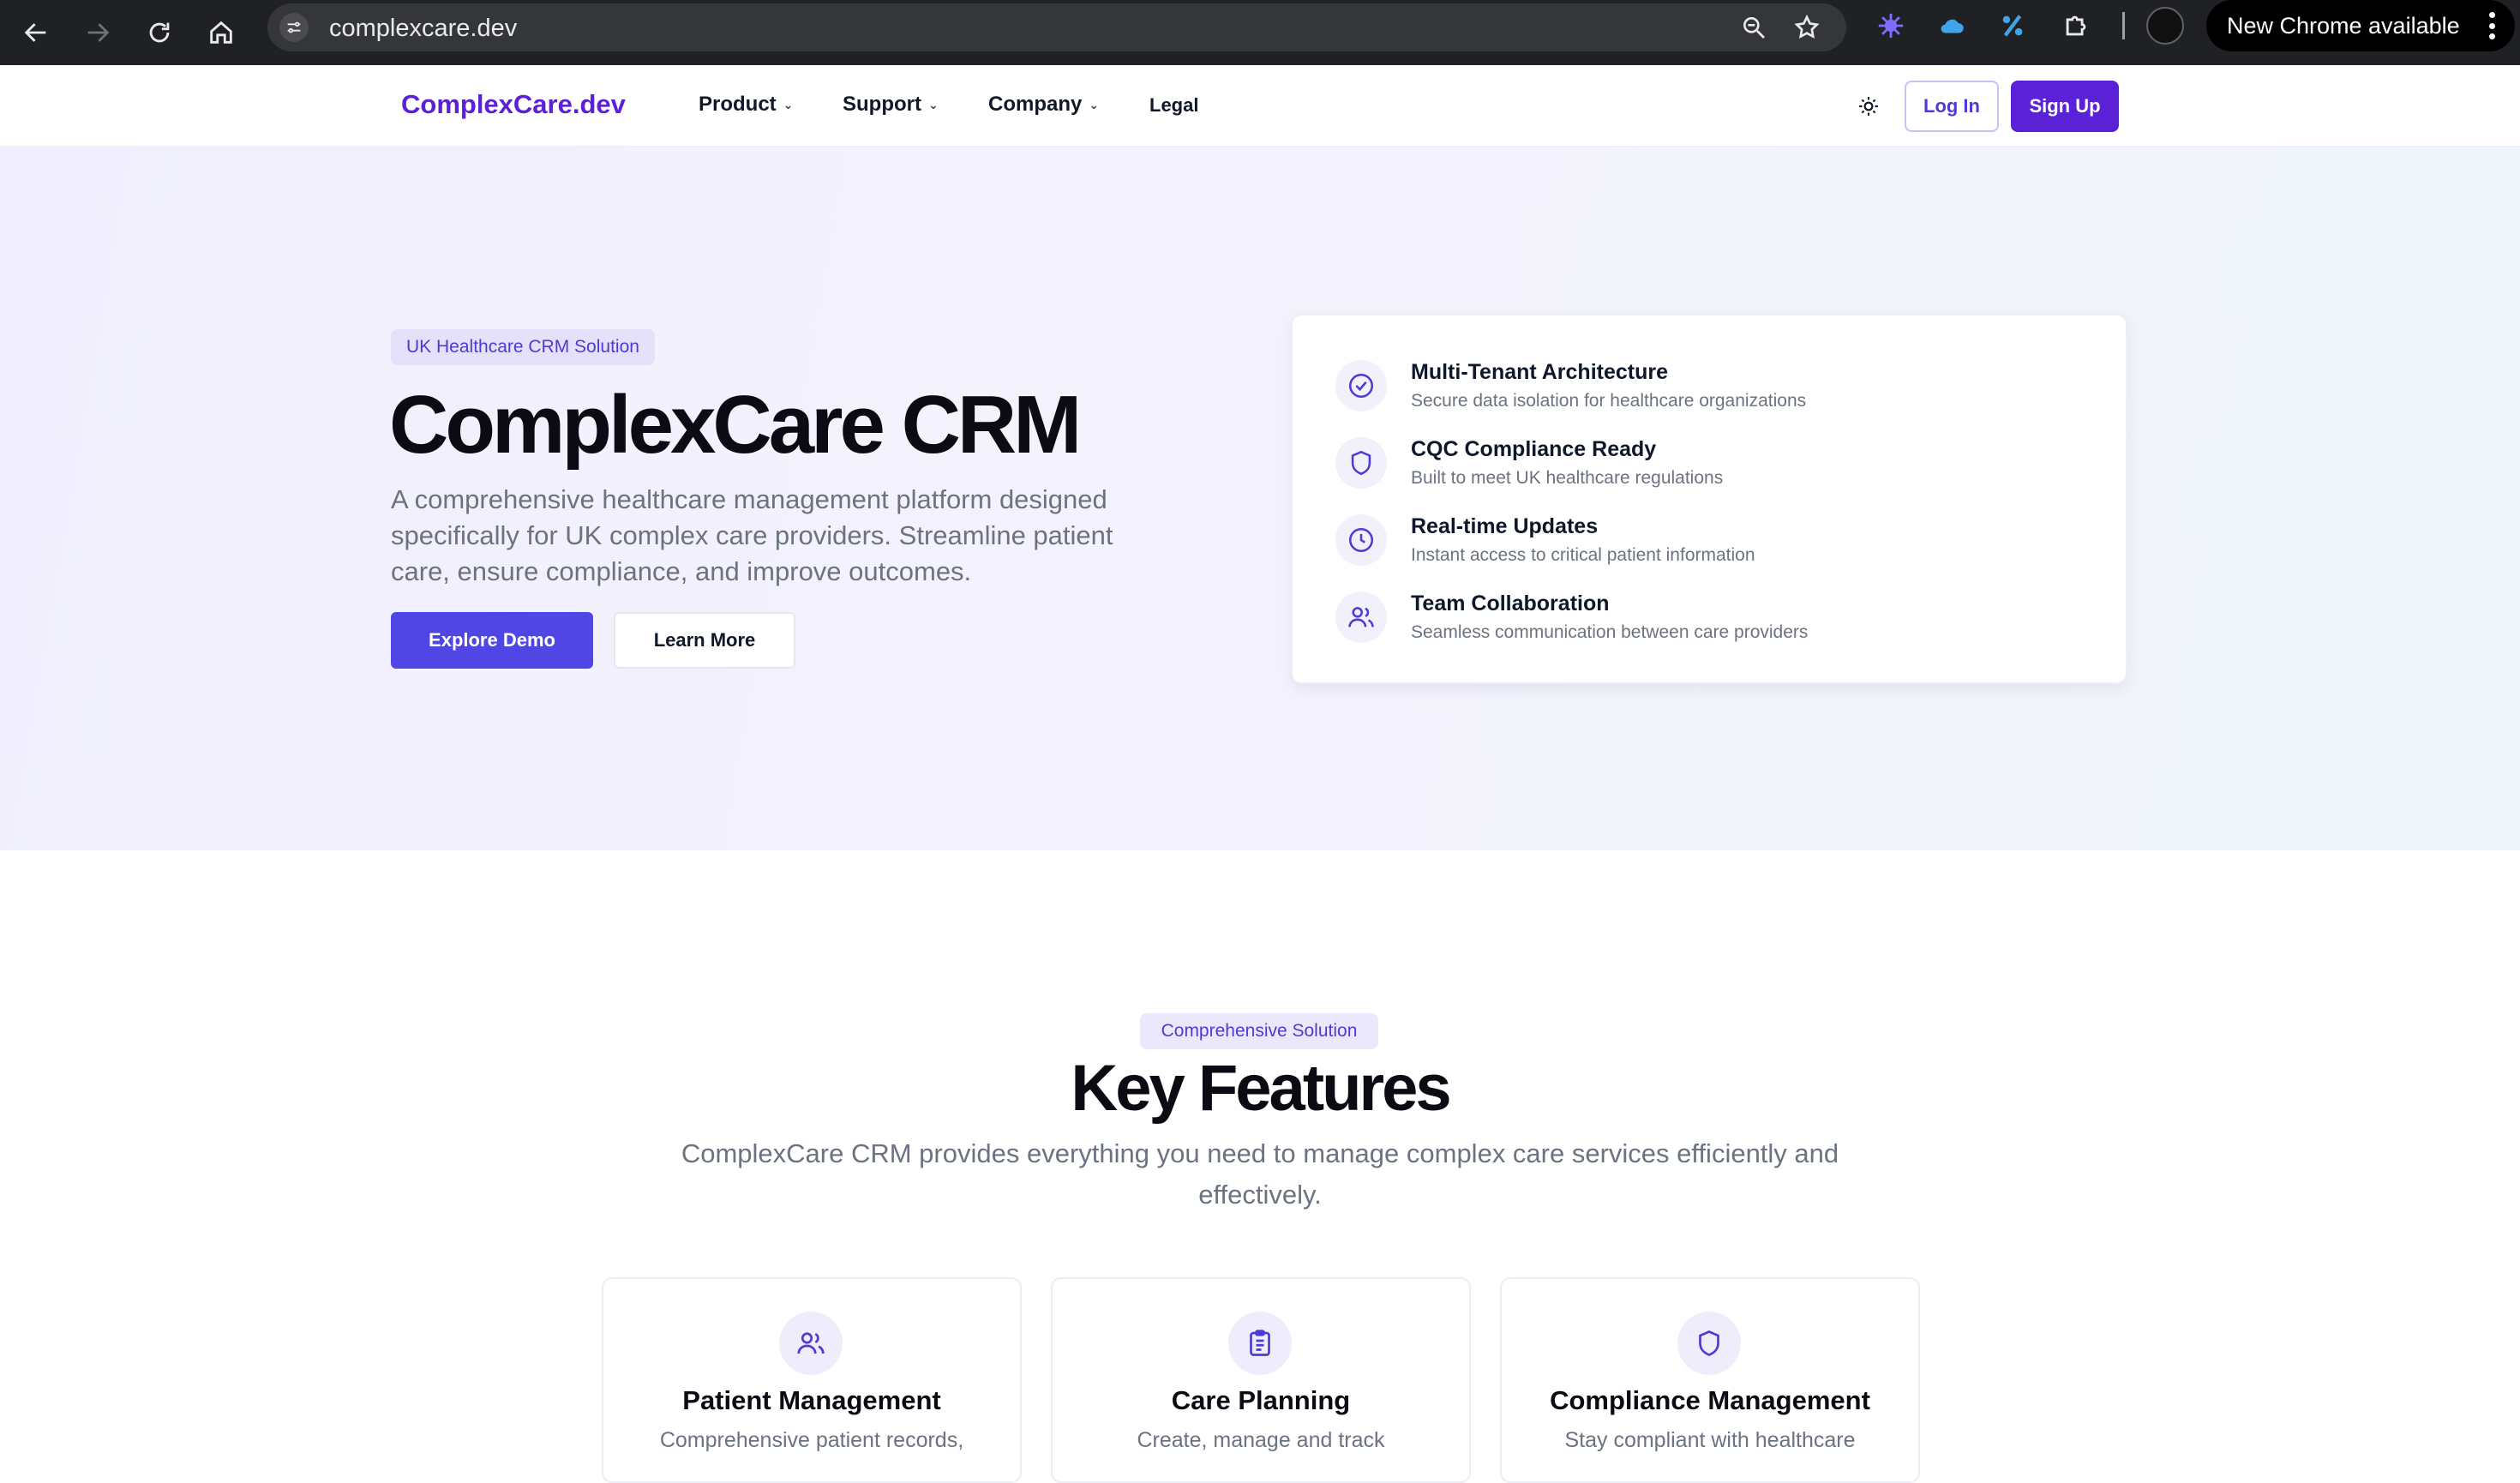 Image resolution: width=2520 pixels, height=1483 pixels. Describe the element at coordinates (1510, 603) in the screenshot. I see `hero-feature-title: Team Collaboration` at that location.